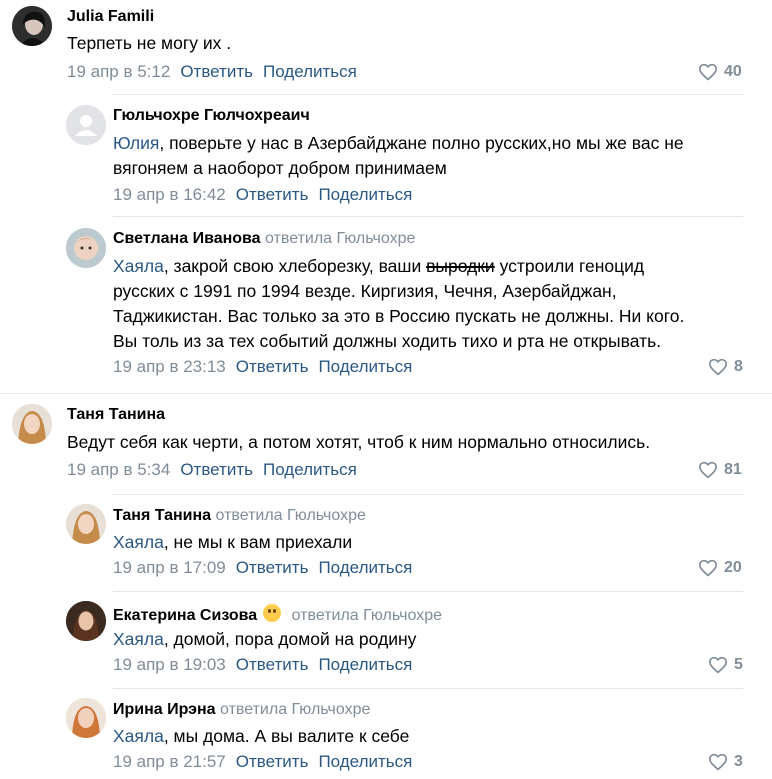 This screenshot has height=779, width=772. What do you see at coordinates (110, 17) in the screenshot?
I see `comment-author: Julia Famili` at bounding box center [110, 17].